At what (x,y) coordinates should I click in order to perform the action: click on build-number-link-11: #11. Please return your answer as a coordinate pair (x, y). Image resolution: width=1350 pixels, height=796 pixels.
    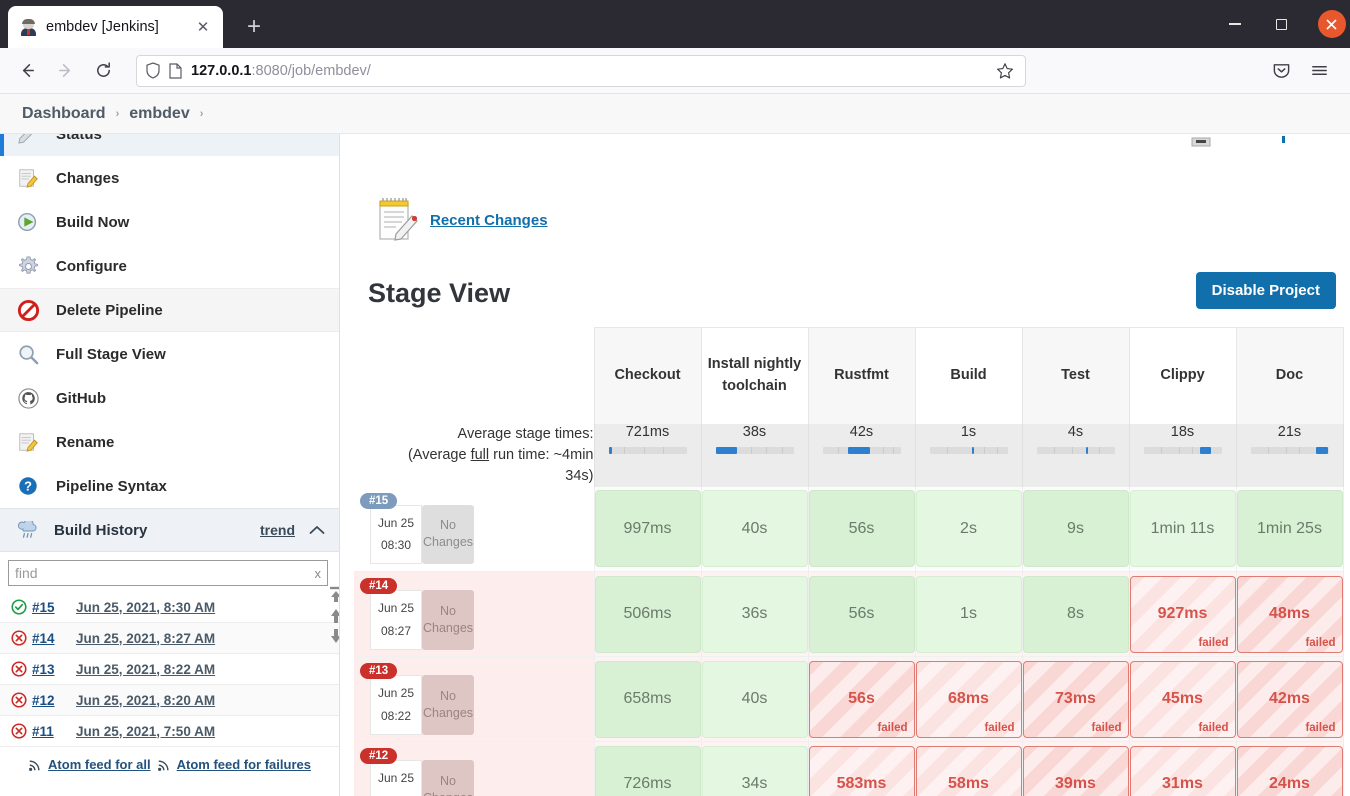
    Looking at the image, I should click on (54, 731).